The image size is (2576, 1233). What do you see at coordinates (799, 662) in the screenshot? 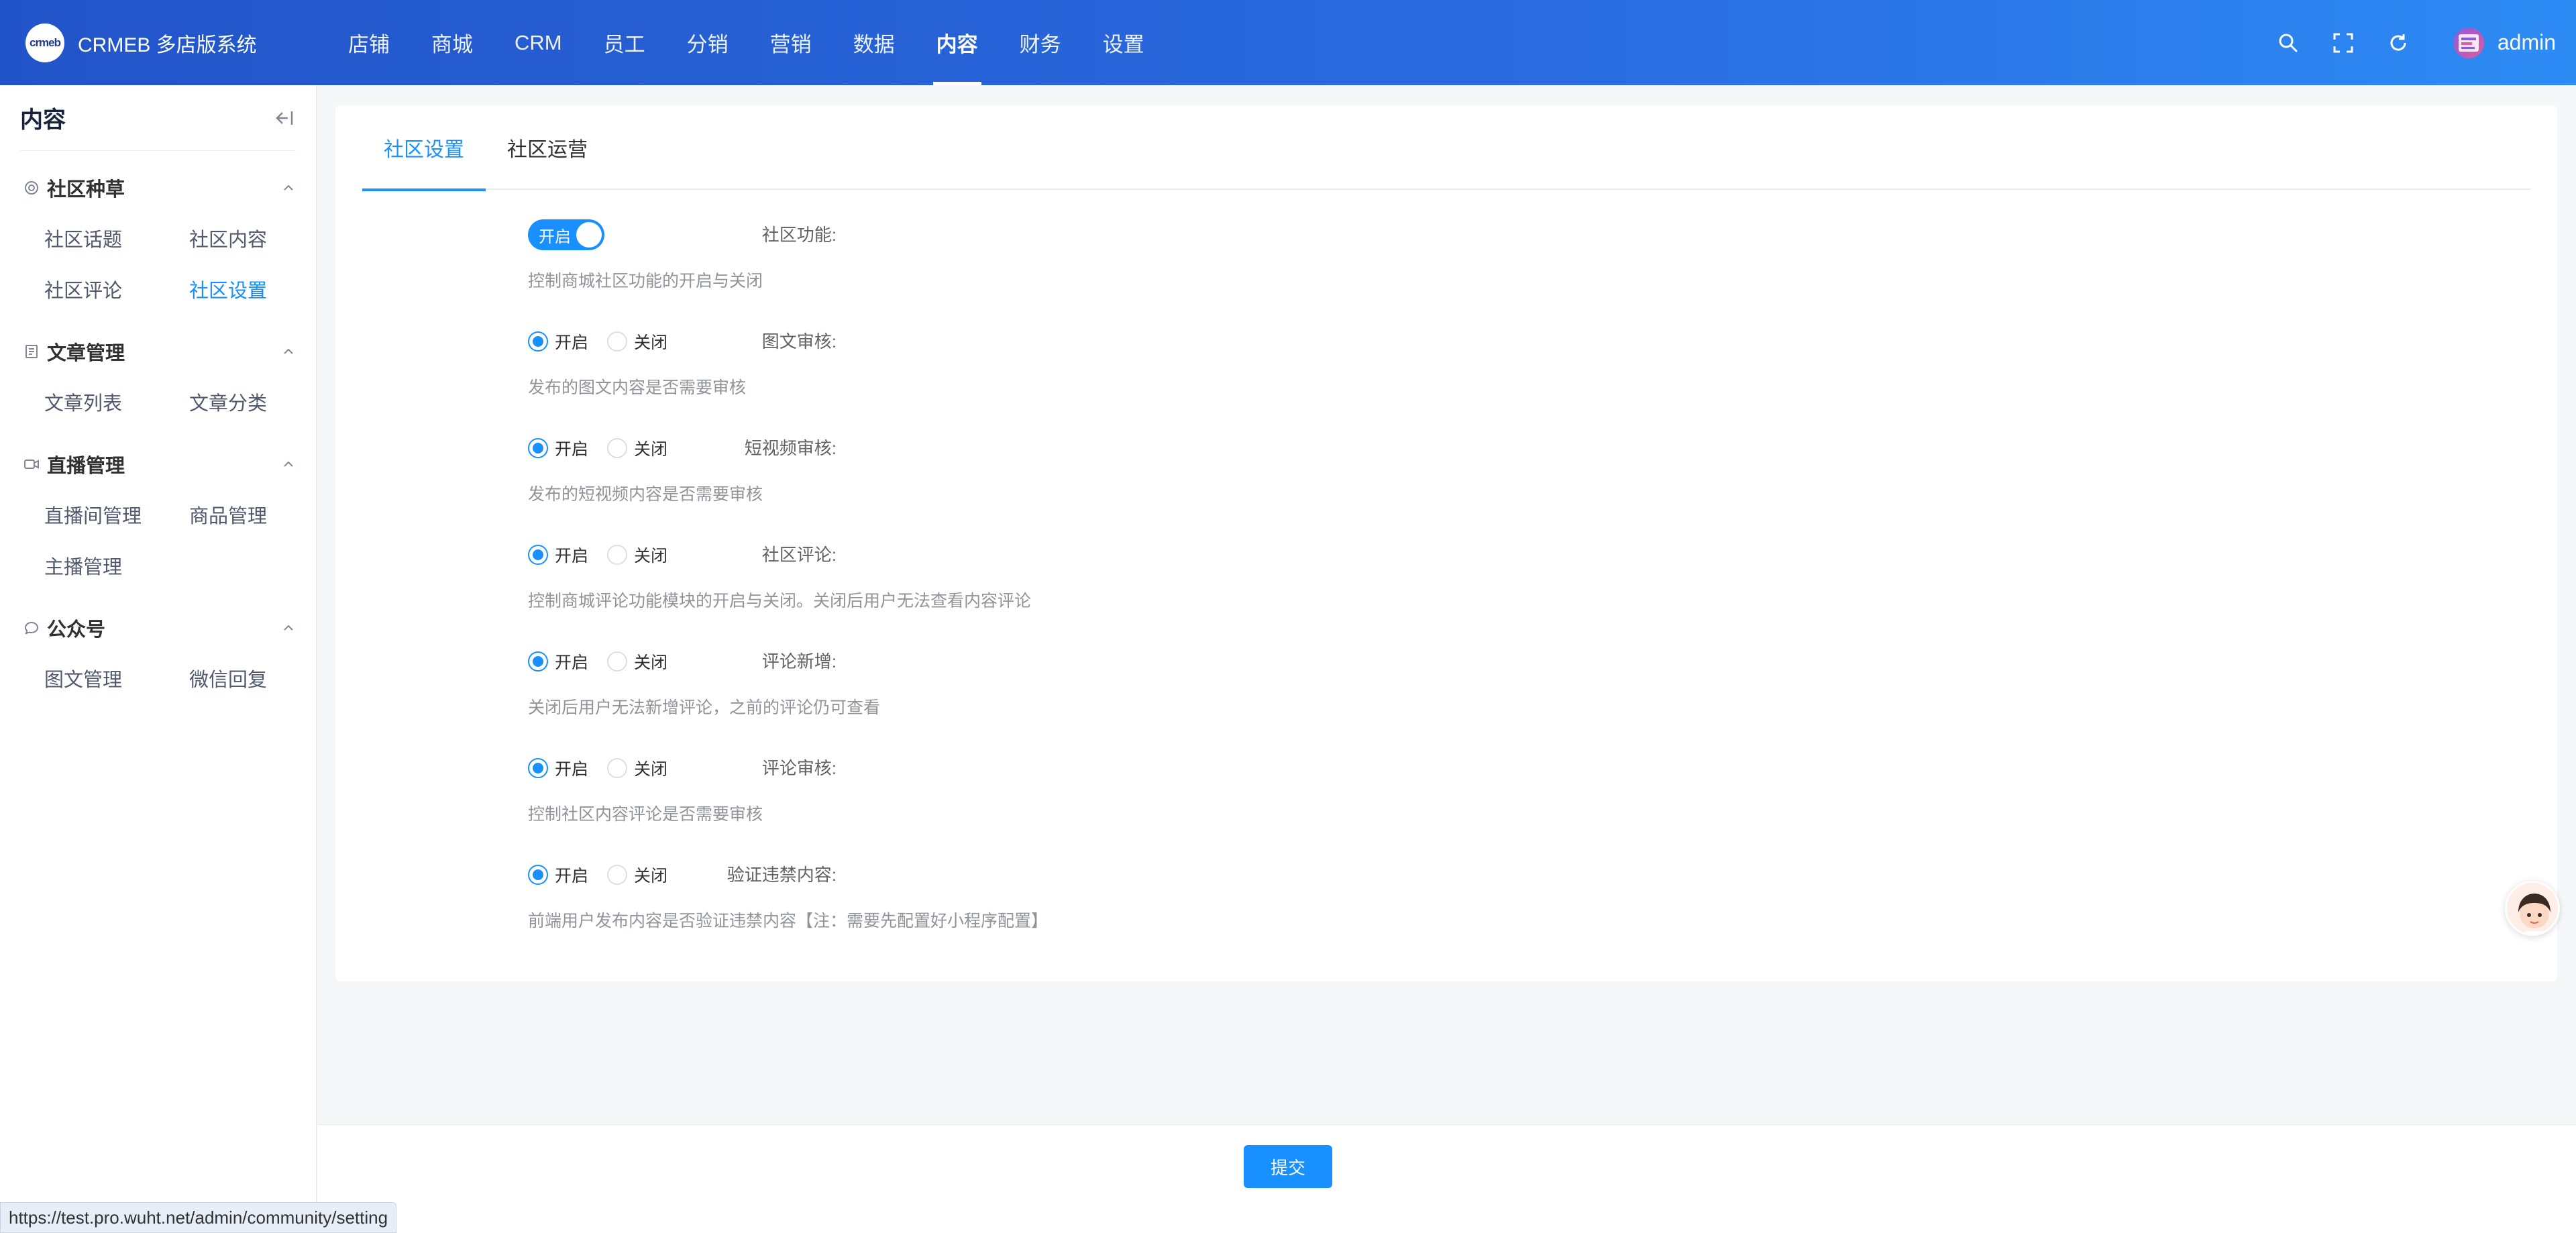
I see `form-label: 评论新增:` at bounding box center [799, 662].